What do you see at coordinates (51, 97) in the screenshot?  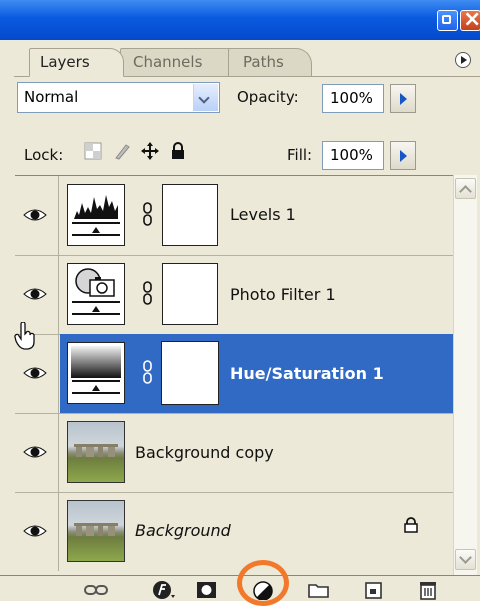 I see `blend-mode-value: Normal` at bounding box center [51, 97].